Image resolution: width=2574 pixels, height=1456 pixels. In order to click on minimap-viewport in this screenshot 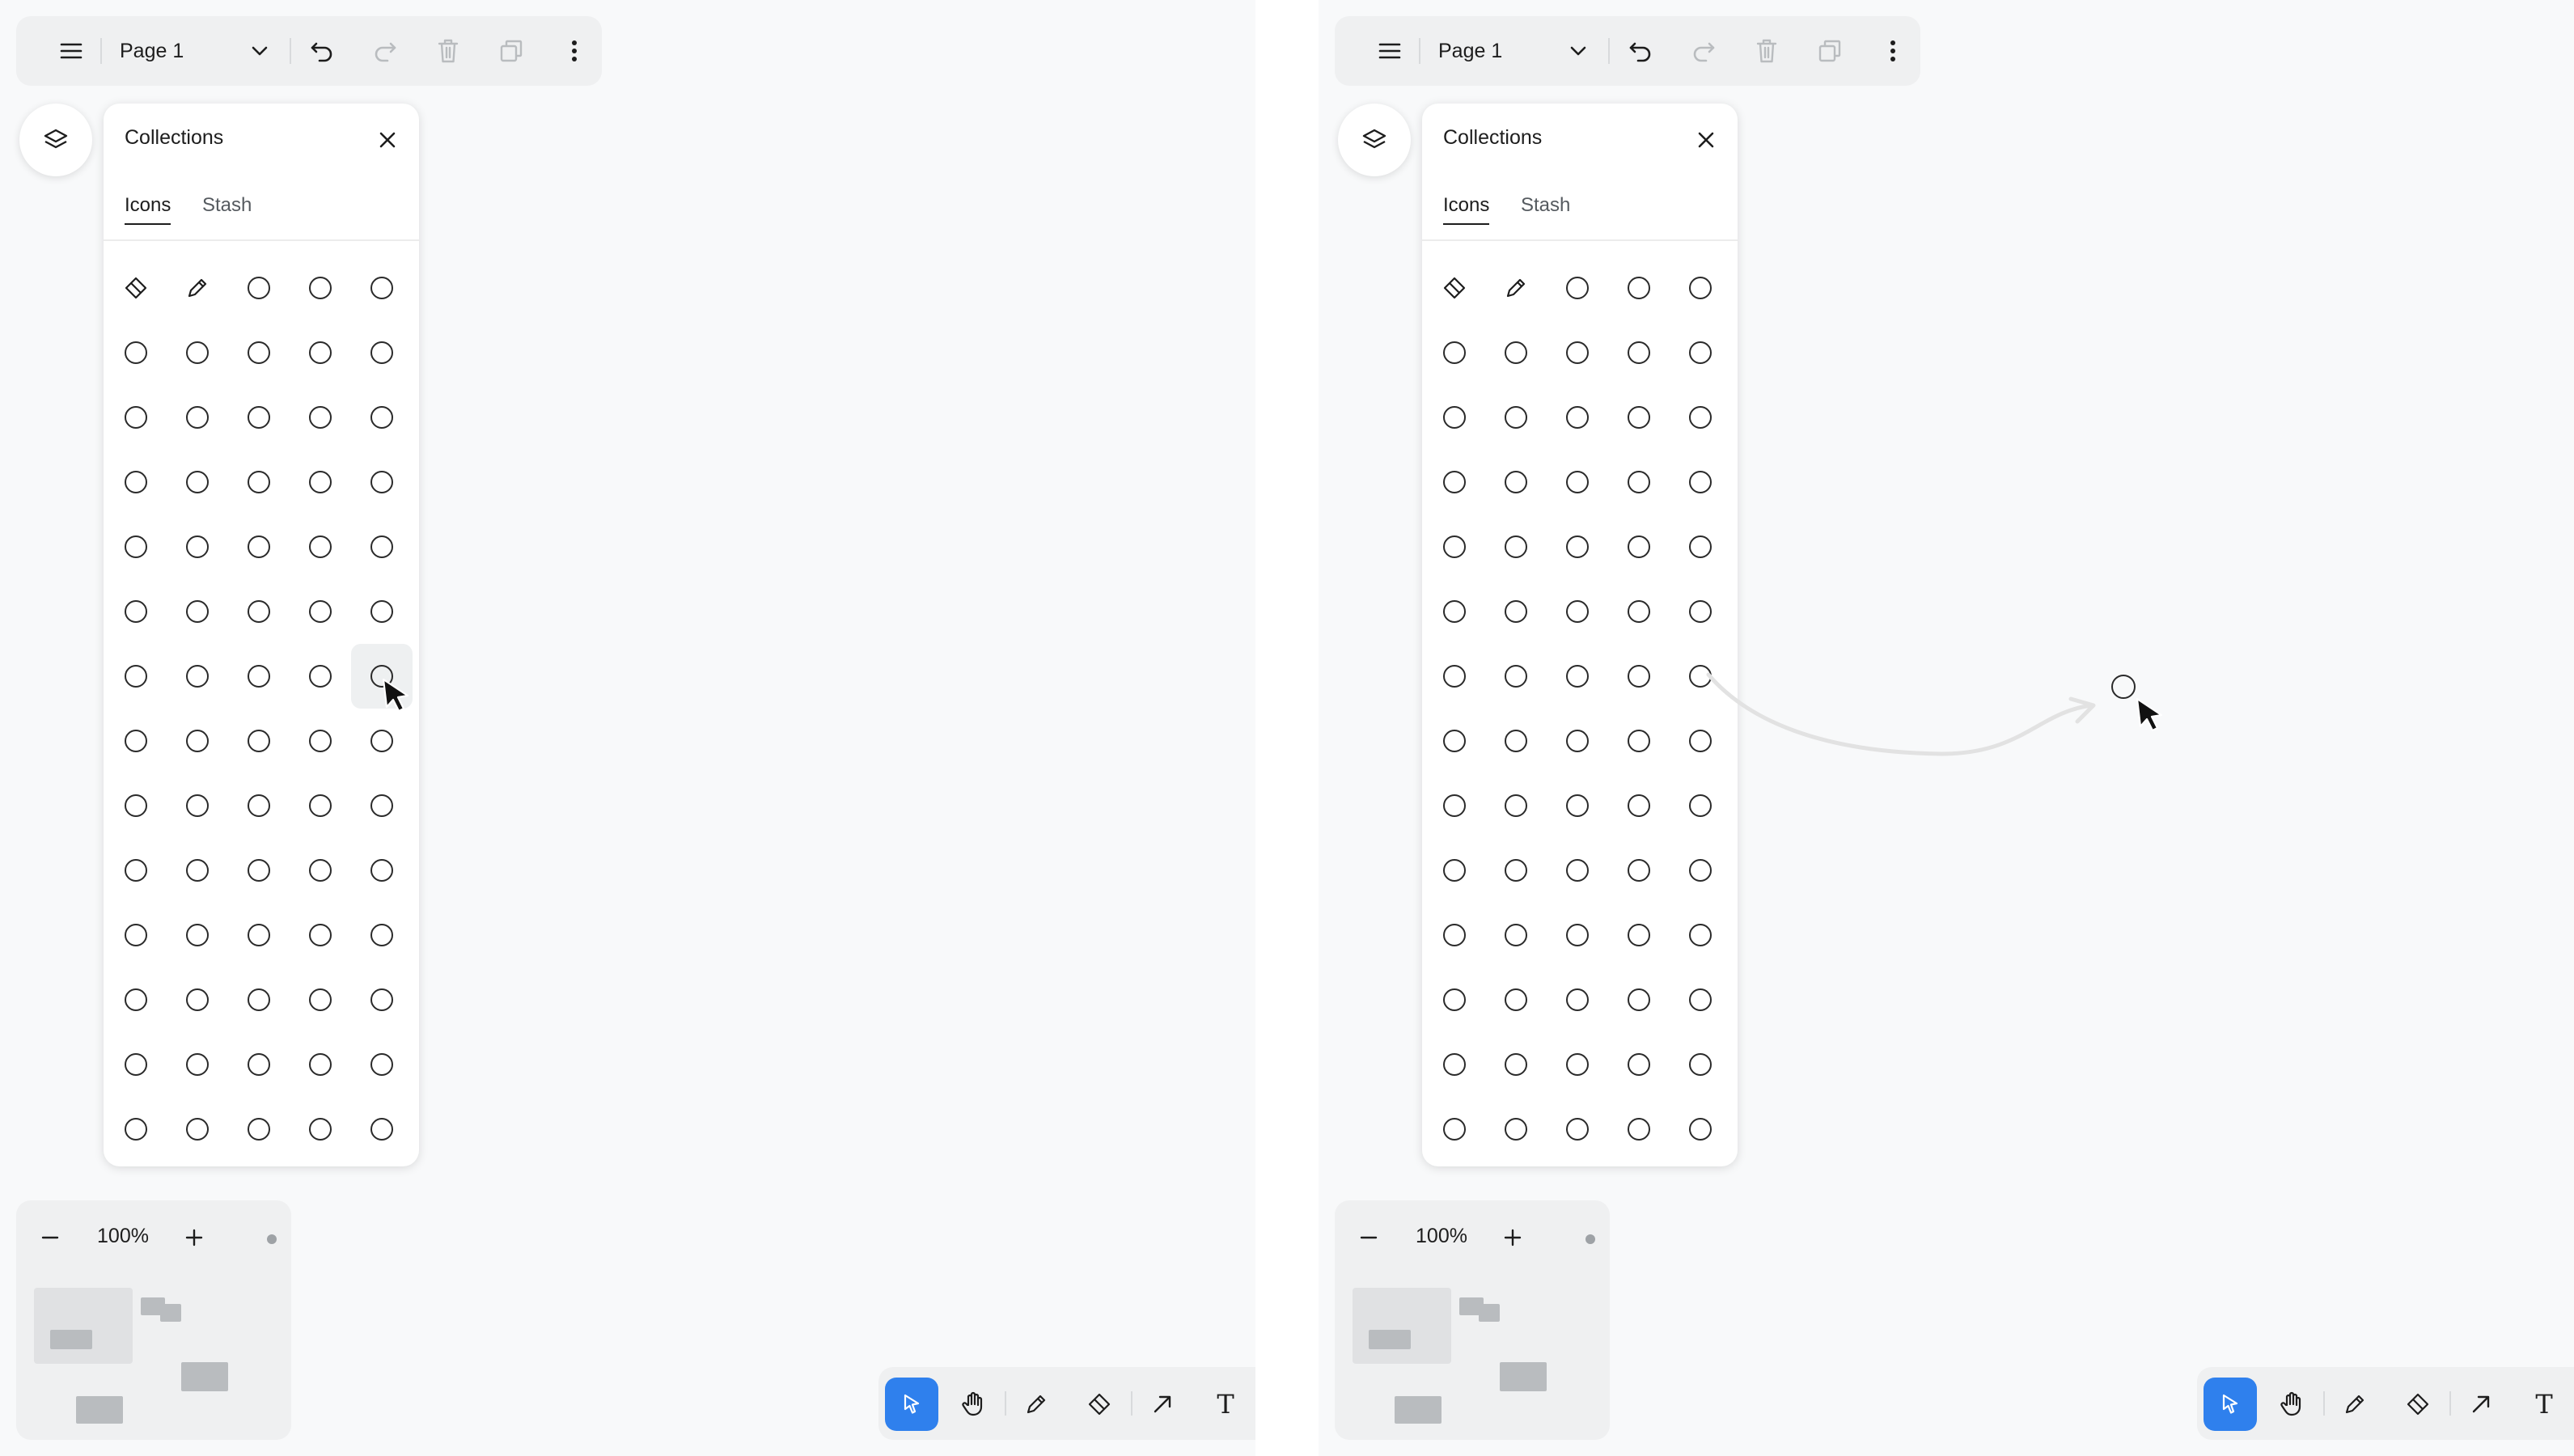, I will do `click(83, 1326)`.